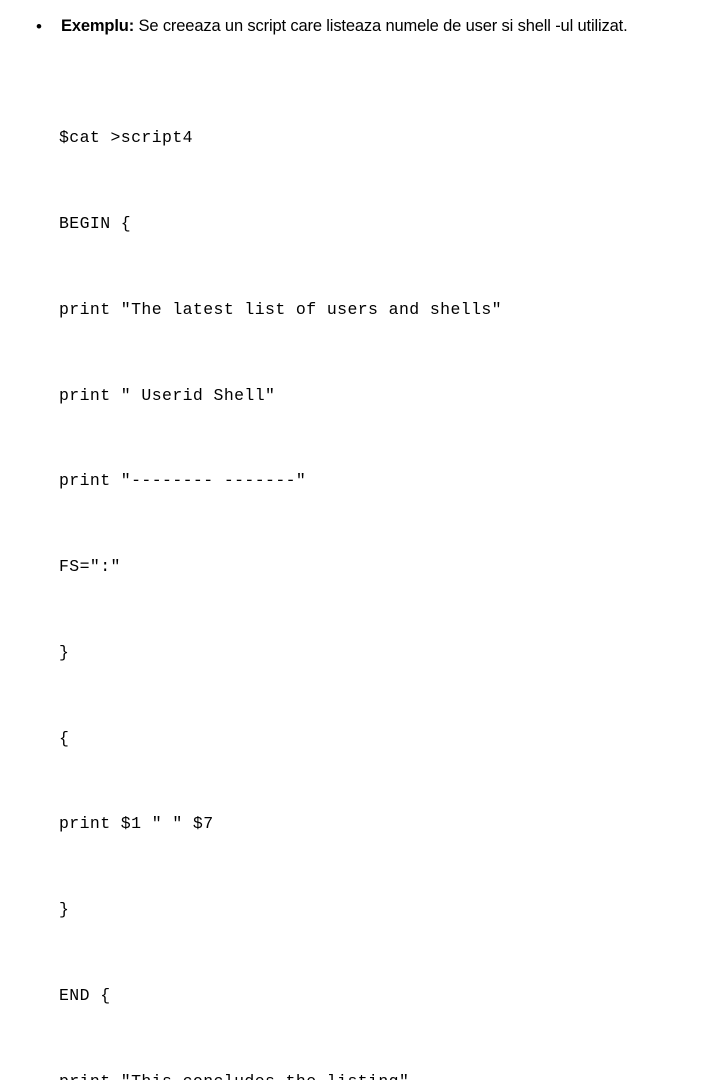  I want to click on code-line: {, so click(64, 738).